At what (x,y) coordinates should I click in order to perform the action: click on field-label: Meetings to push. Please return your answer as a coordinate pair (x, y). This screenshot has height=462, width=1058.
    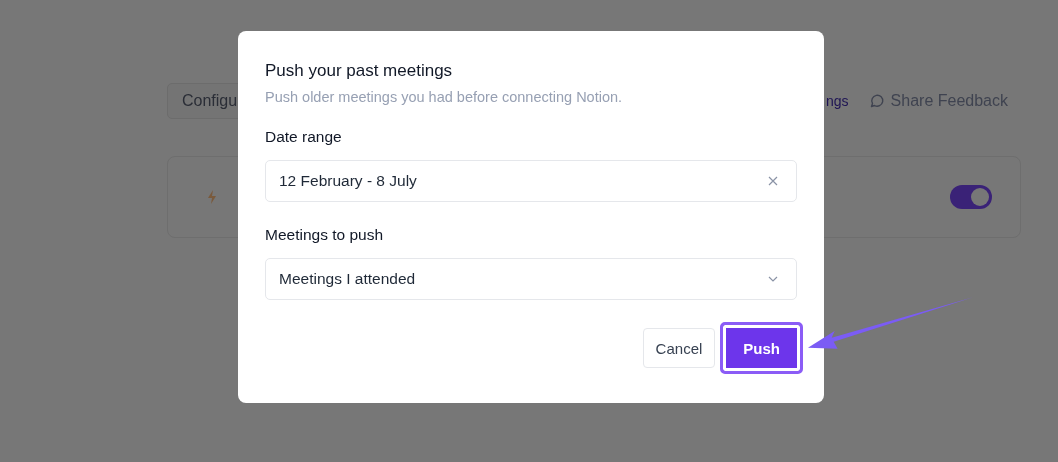
    Looking at the image, I should click on (325, 235).